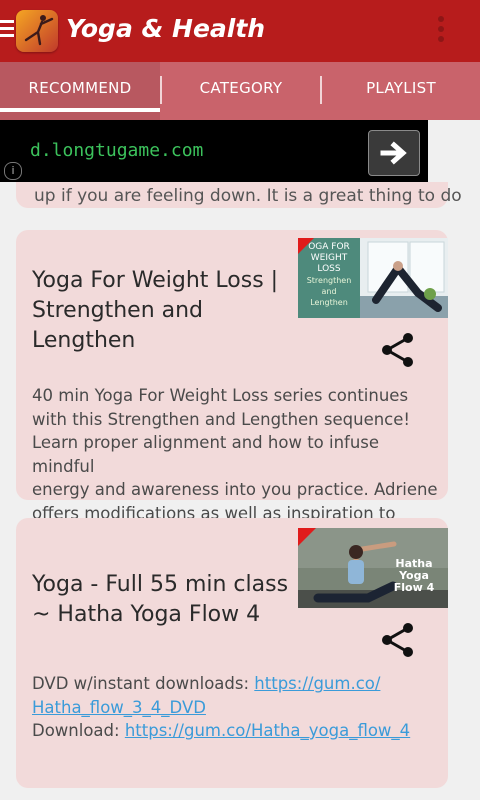  What do you see at coordinates (373, 568) in the screenshot?
I see `video-thumbnail: Hatha Yoga Flow 4` at bounding box center [373, 568].